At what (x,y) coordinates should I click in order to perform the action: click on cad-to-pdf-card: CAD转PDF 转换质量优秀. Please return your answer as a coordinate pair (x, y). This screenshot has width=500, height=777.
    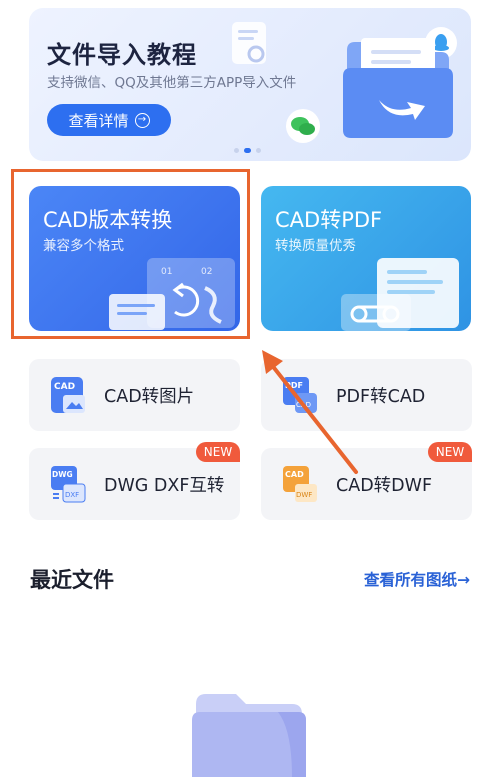
    Looking at the image, I should click on (366, 258).